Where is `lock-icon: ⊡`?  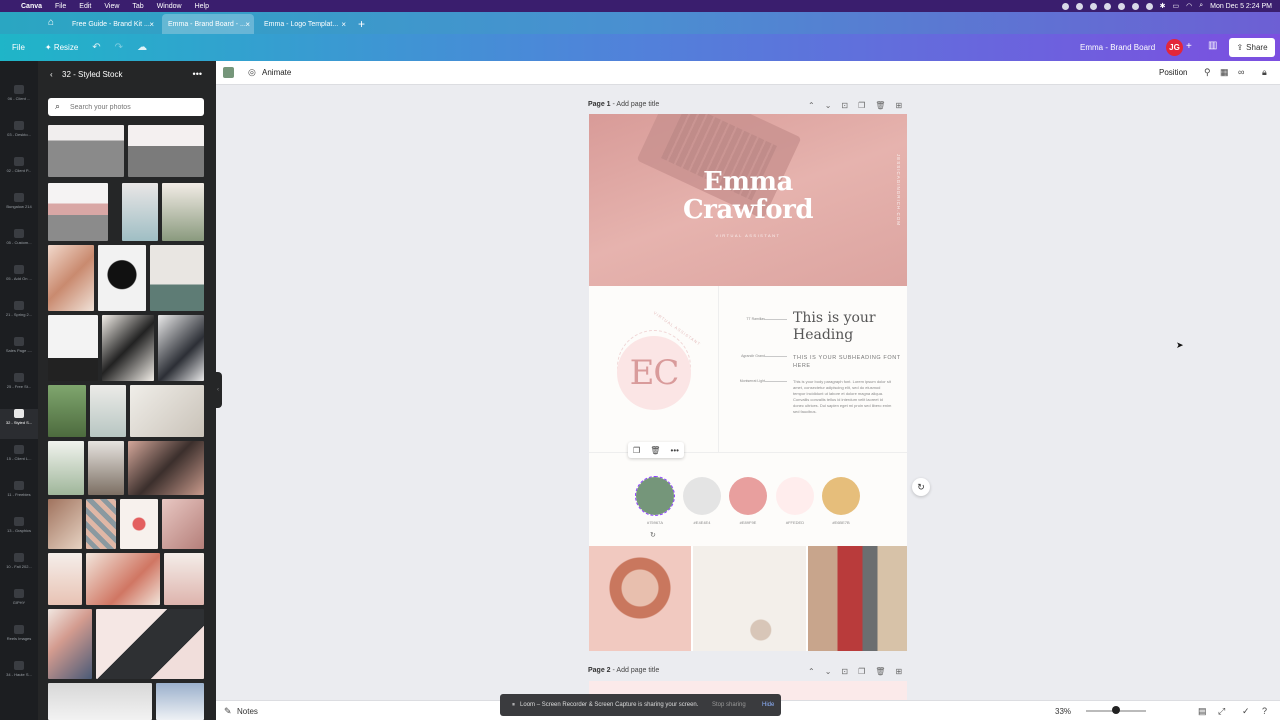 lock-icon: ⊡ is located at coordinates (844, 105).